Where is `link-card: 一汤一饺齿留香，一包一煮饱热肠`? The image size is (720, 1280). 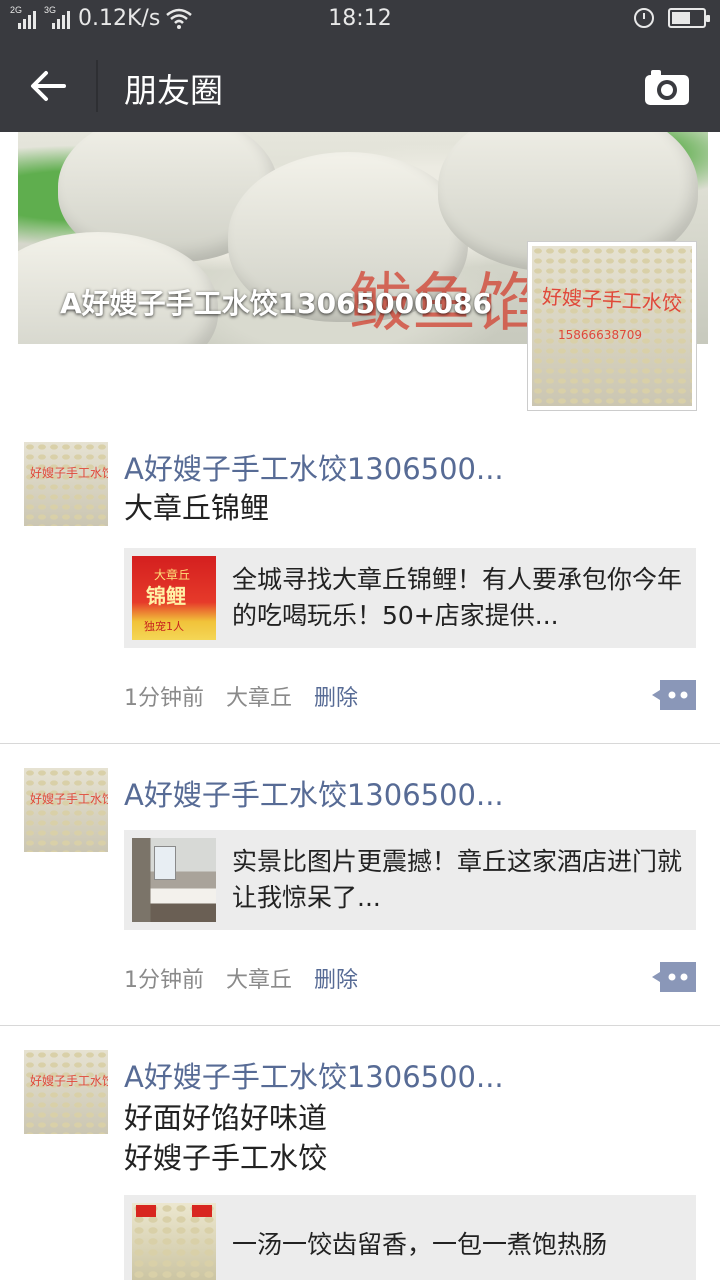 link-card: 一汤一饺齿留香，一包一煮饱热肠 is located at coordinates (410, 1237).